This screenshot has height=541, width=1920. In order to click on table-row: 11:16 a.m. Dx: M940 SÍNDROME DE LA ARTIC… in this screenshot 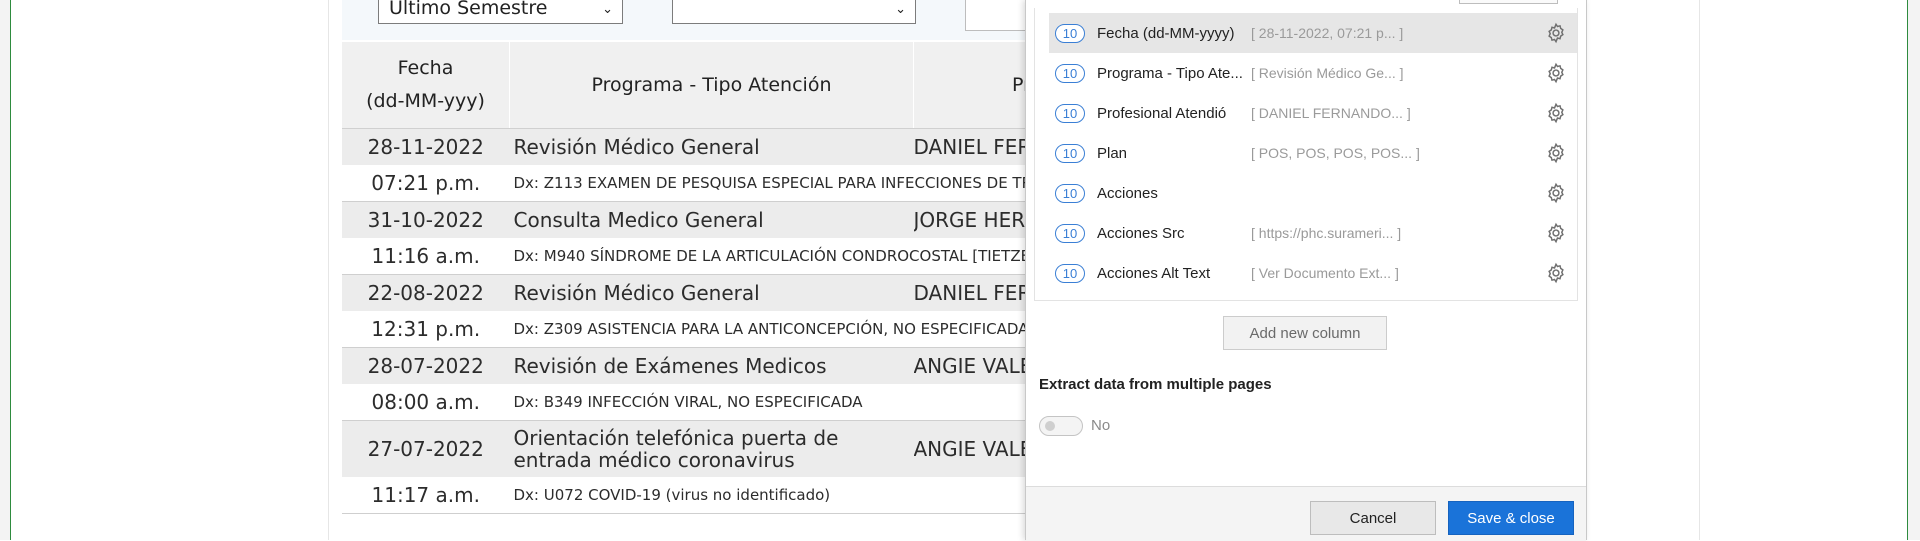, I will do `click(732, 256)`.